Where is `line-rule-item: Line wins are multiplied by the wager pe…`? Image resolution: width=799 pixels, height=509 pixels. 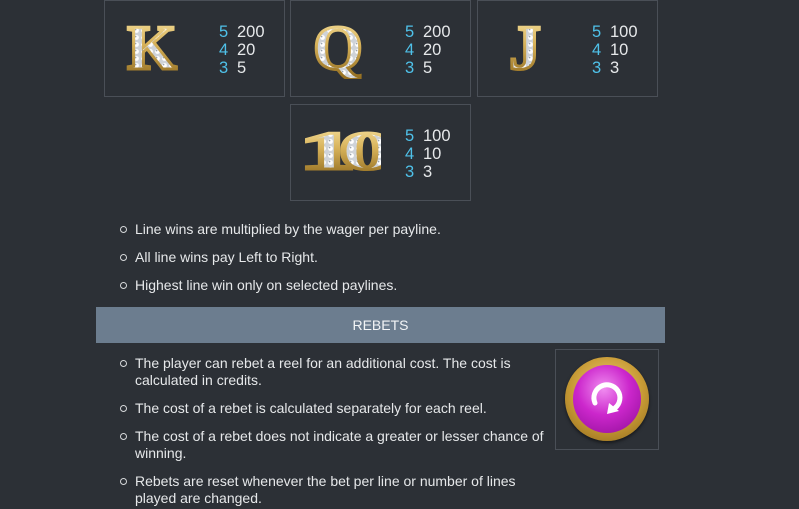
line-rule-item: Line wins are multiplied by the wager pe… is located at coordinates (280, 235).